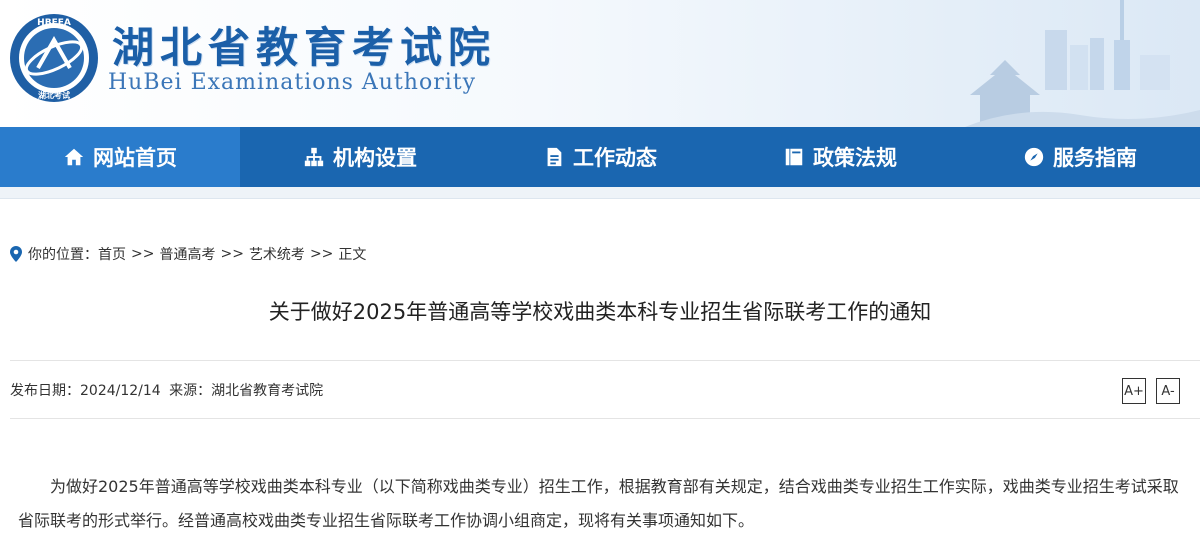  I want to click on org-chart-icon, so click(314, 157).